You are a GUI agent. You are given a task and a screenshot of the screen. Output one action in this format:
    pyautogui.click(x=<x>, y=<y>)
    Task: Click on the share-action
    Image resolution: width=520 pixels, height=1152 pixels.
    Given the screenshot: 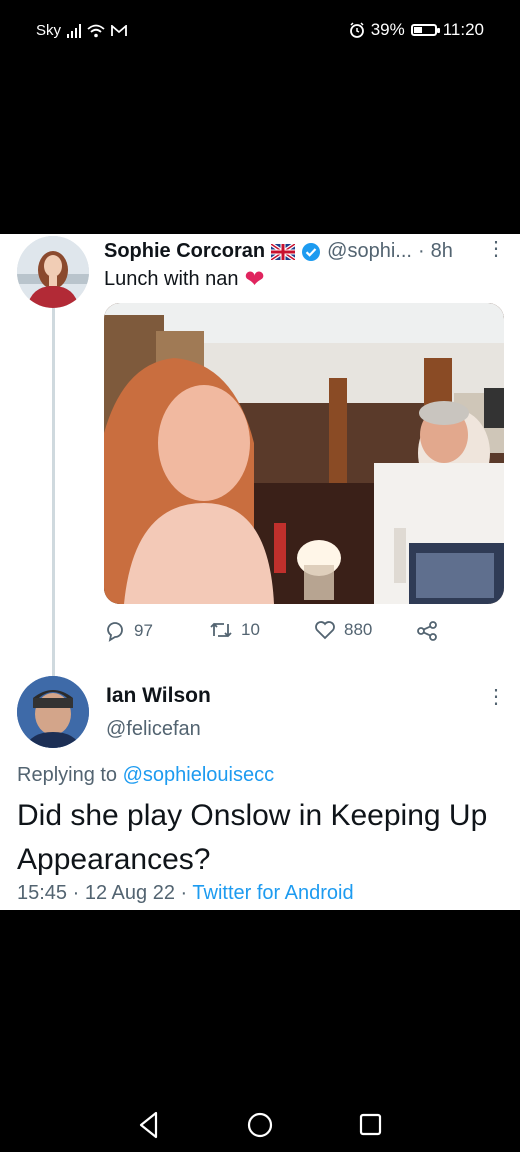 What is the action you would take?
    pyautogui.click(x=427, y=631)
    